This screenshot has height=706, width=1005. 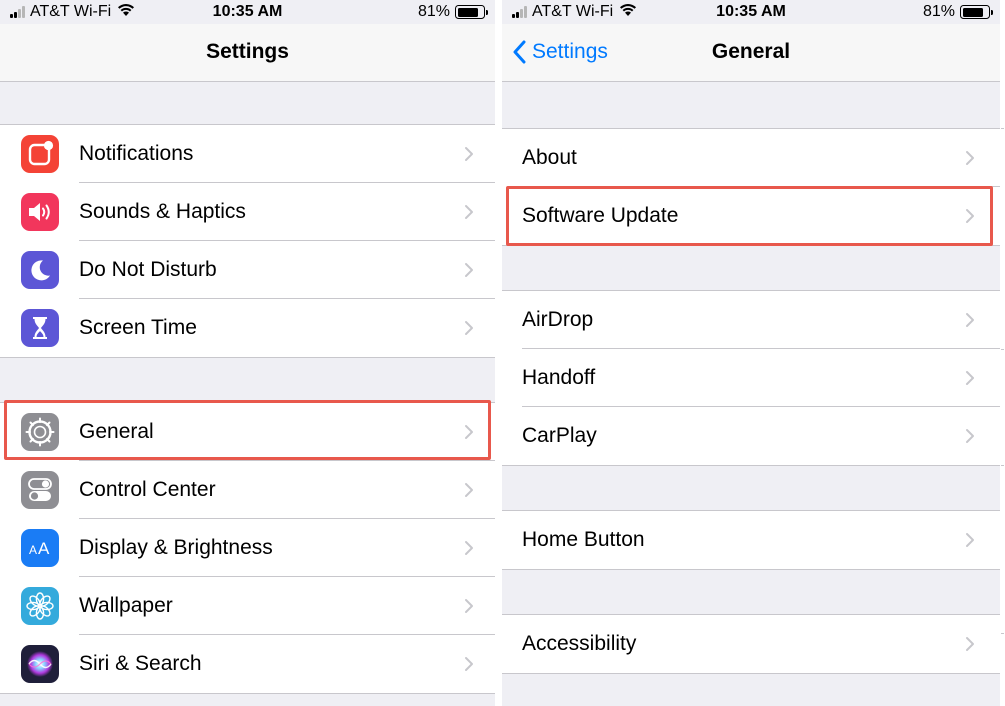 I want to click on row-label: Home Button, so click(x=583, y=539).